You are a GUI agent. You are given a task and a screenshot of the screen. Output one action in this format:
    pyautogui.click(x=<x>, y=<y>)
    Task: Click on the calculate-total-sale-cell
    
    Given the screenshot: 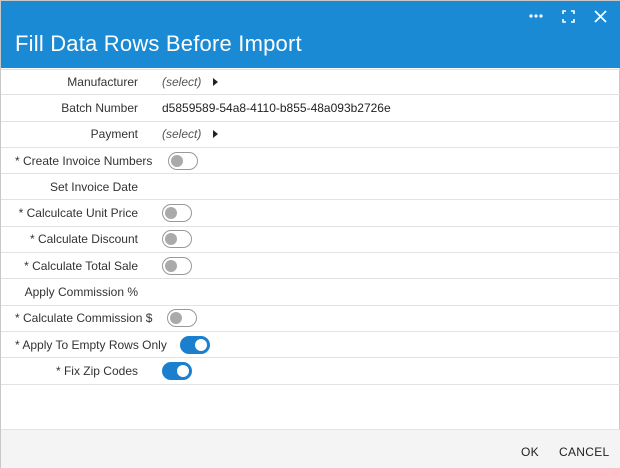 What is the action you would take?
    pyautogui.click(x=177, y=265)
    